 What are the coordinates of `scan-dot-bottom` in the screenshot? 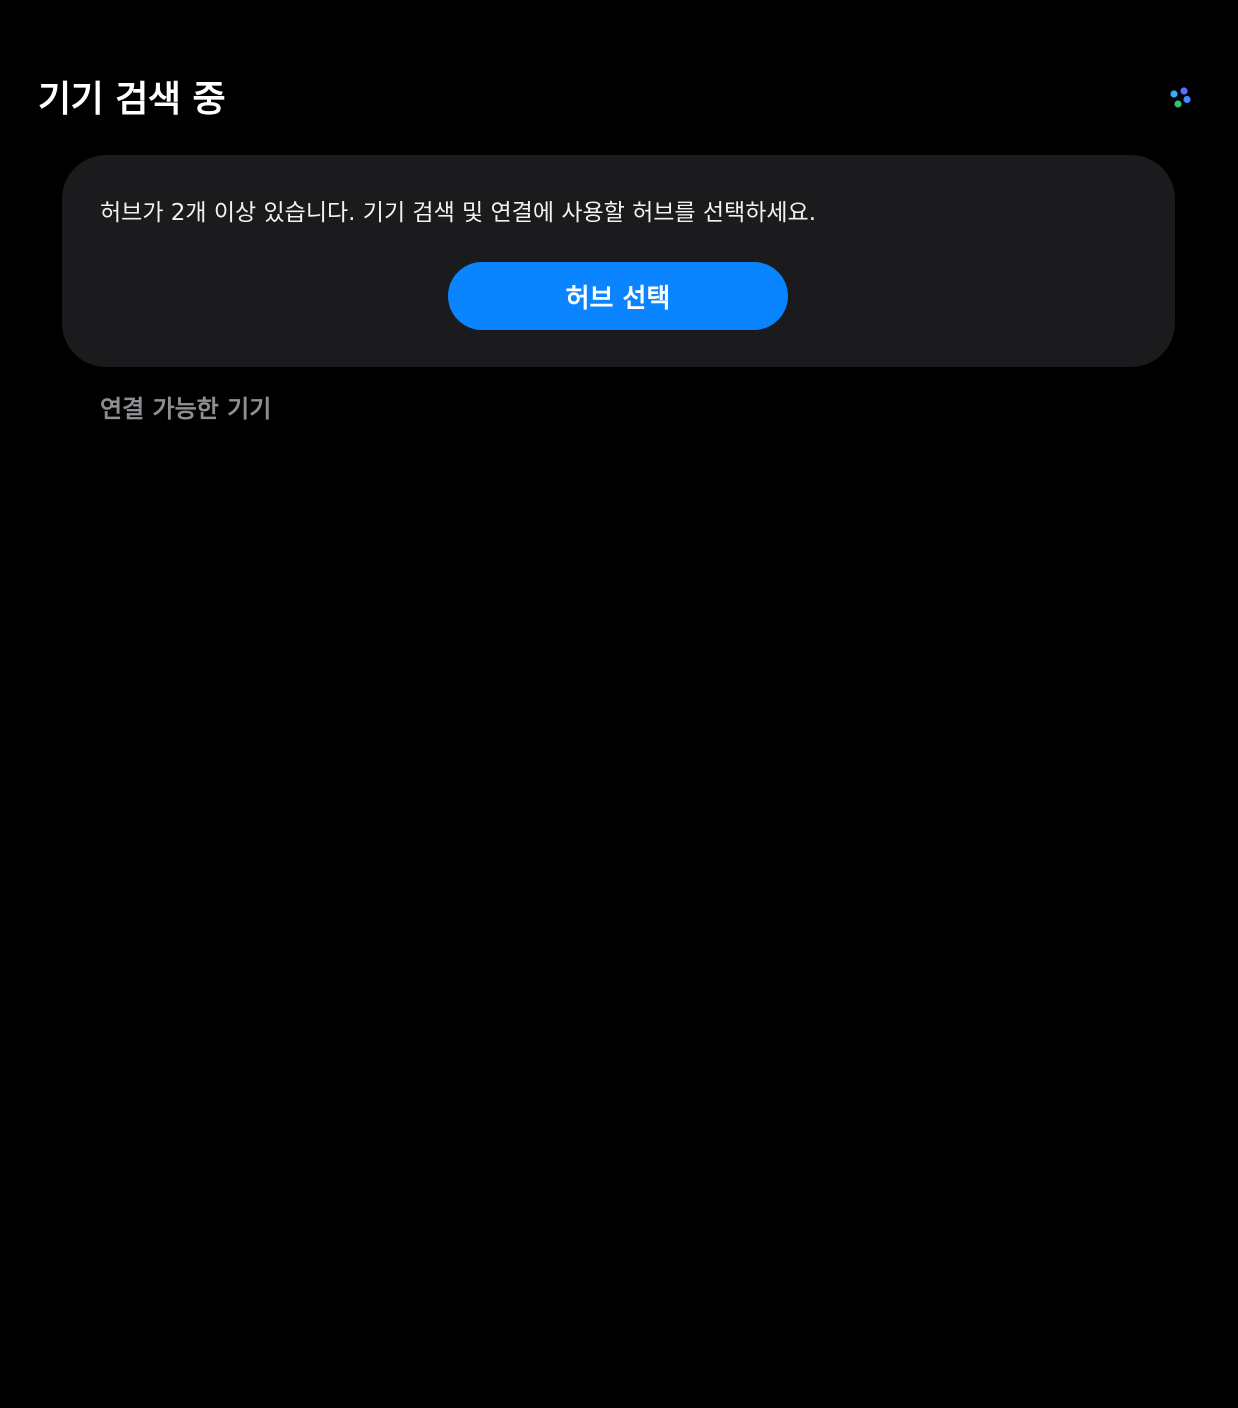 It's located at (1178, 104).